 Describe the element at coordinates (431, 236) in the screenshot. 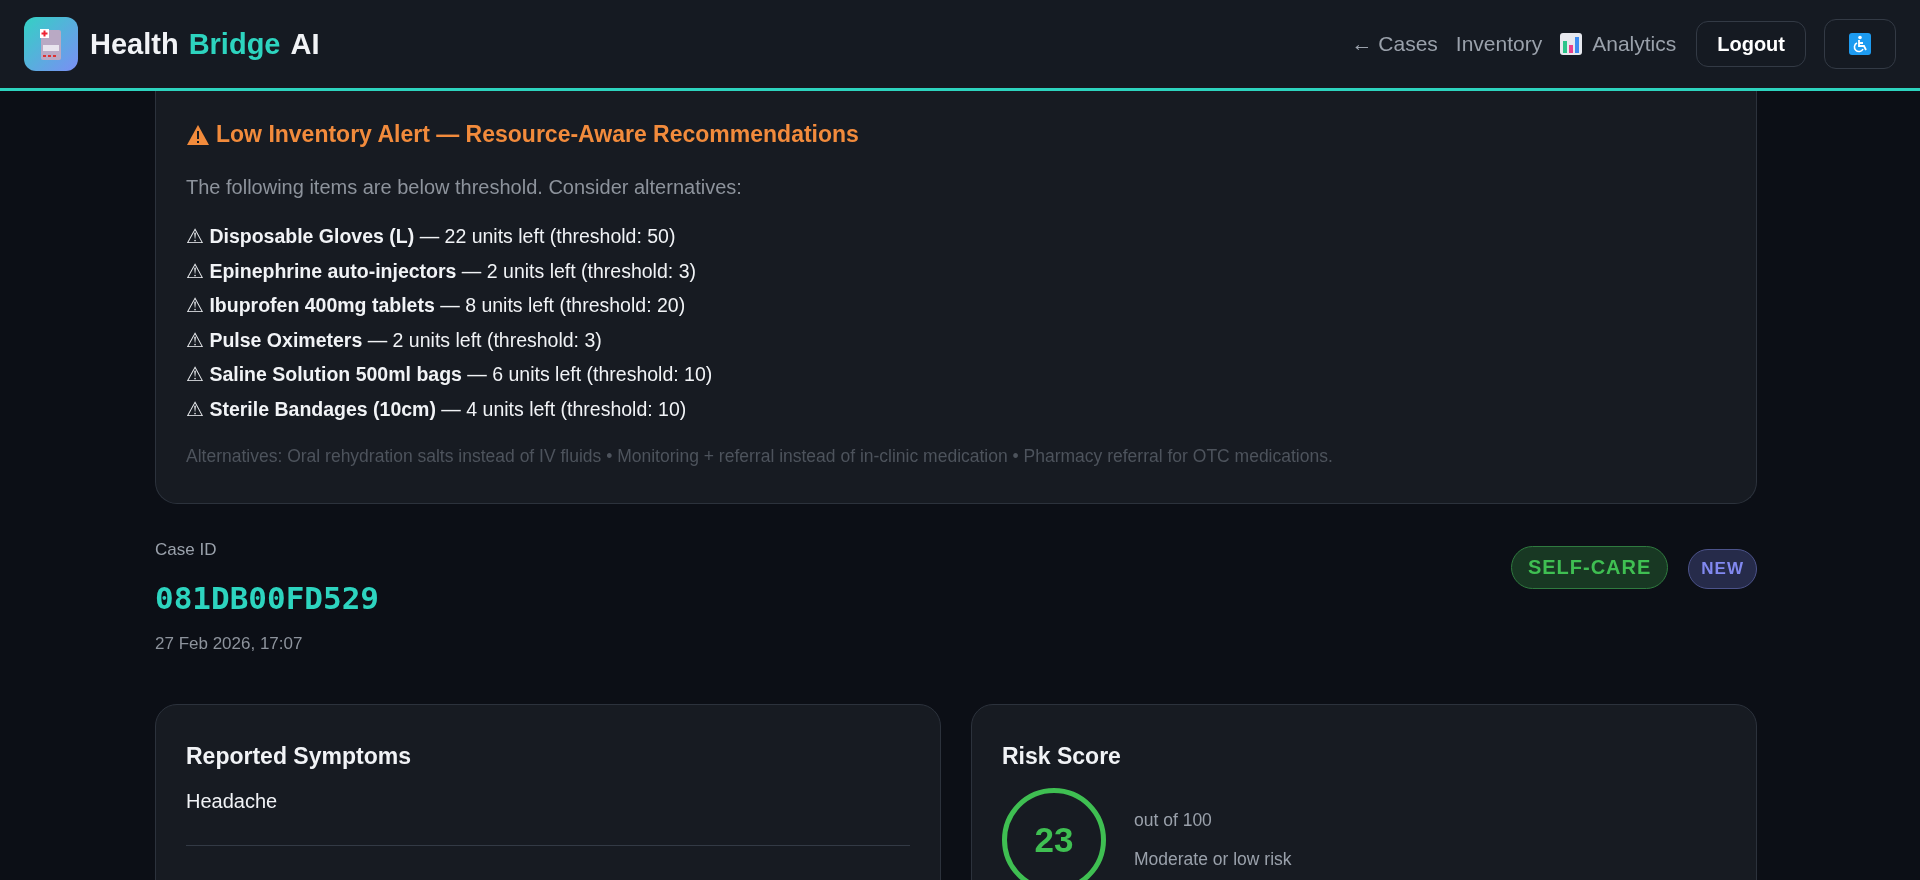

I see `inventory-item: ⚠ Disposable Gloves (L) — 22 units left (threshold: 50)` at that location.